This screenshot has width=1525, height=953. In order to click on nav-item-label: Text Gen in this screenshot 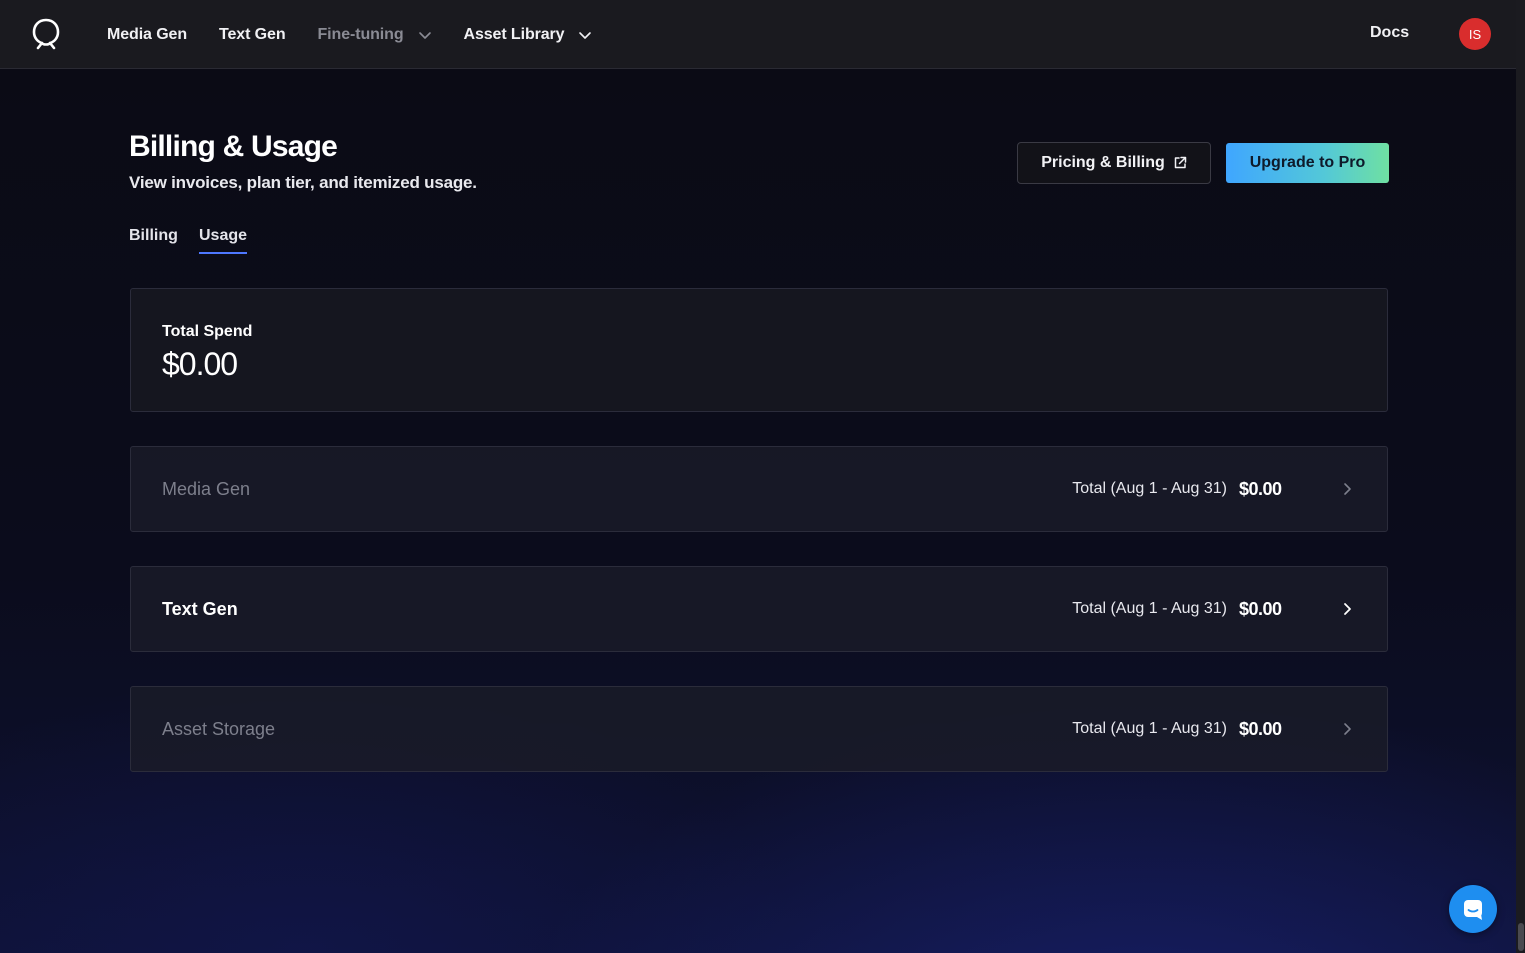, I will do `click(252, 34)`.